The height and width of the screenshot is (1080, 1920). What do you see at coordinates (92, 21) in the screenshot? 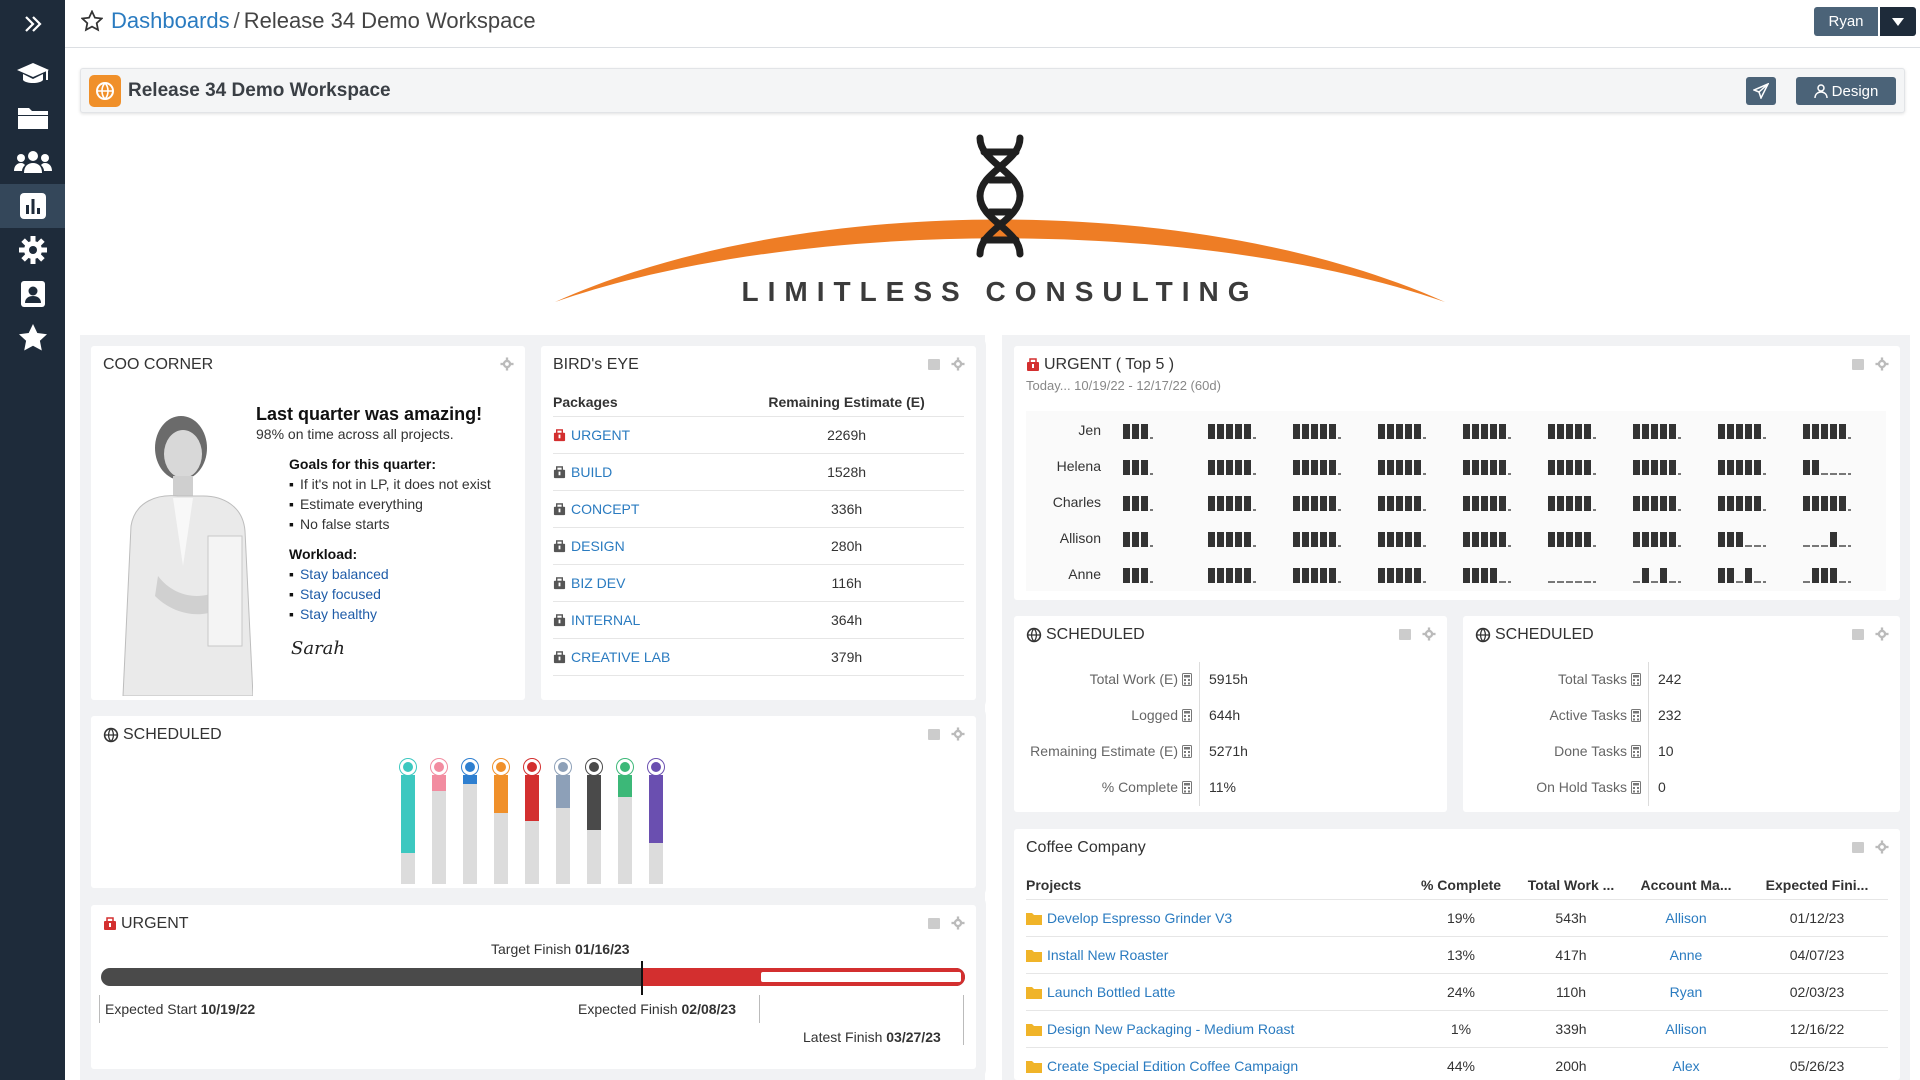
I see `favorite-star-icon` at bounding box center [92, 21].